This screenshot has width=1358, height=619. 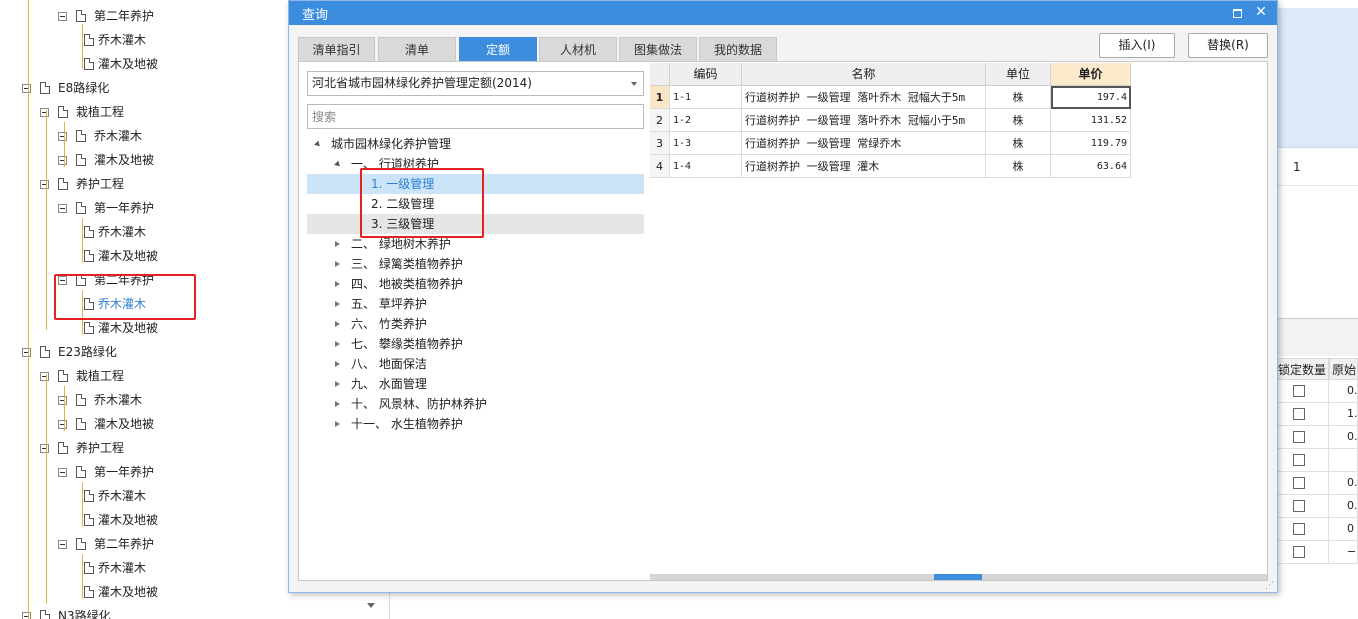 What do you see at coordinates (1317, 167) in the screenshot?
I see `right-data-row: 1` at bounding box center [1317, 167].